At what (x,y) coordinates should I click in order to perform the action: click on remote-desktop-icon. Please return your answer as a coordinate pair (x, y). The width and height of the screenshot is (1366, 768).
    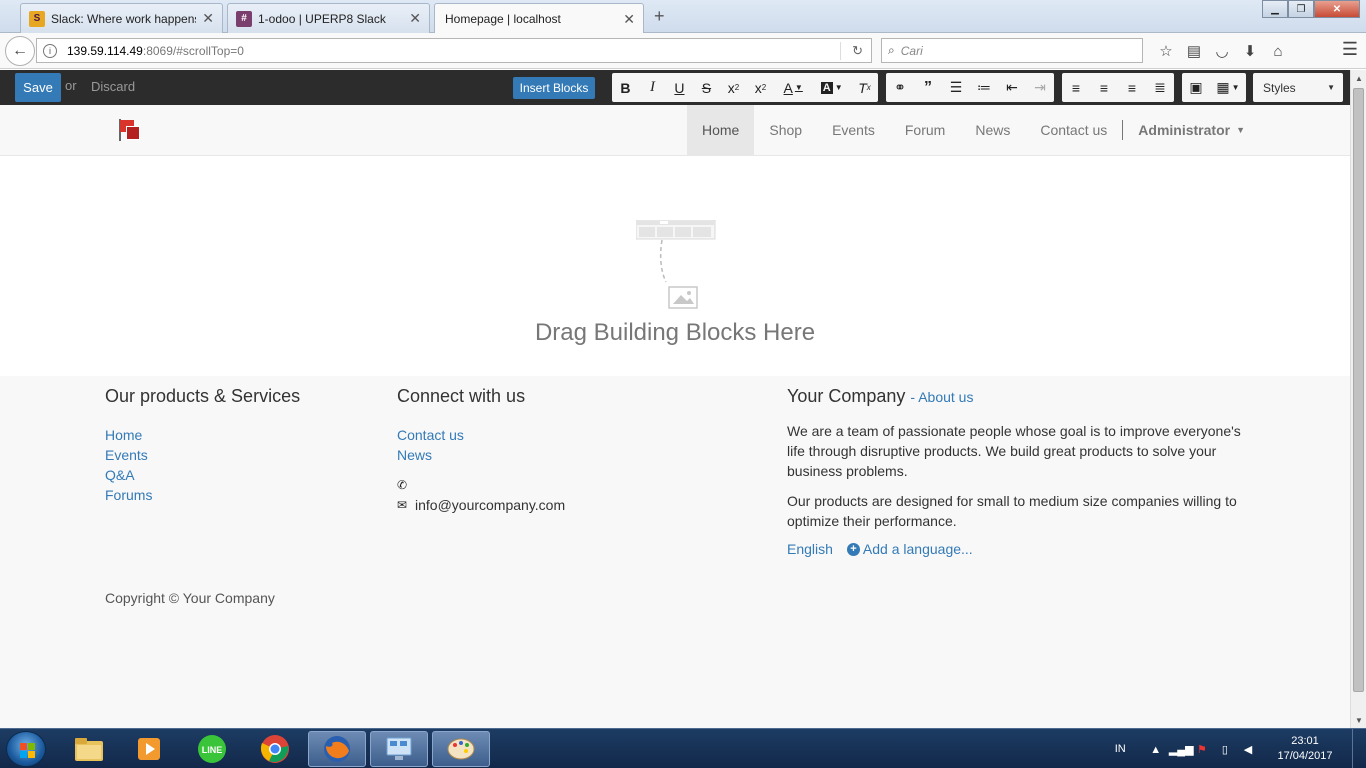
    Looking at the image, I should click on (399, 748).